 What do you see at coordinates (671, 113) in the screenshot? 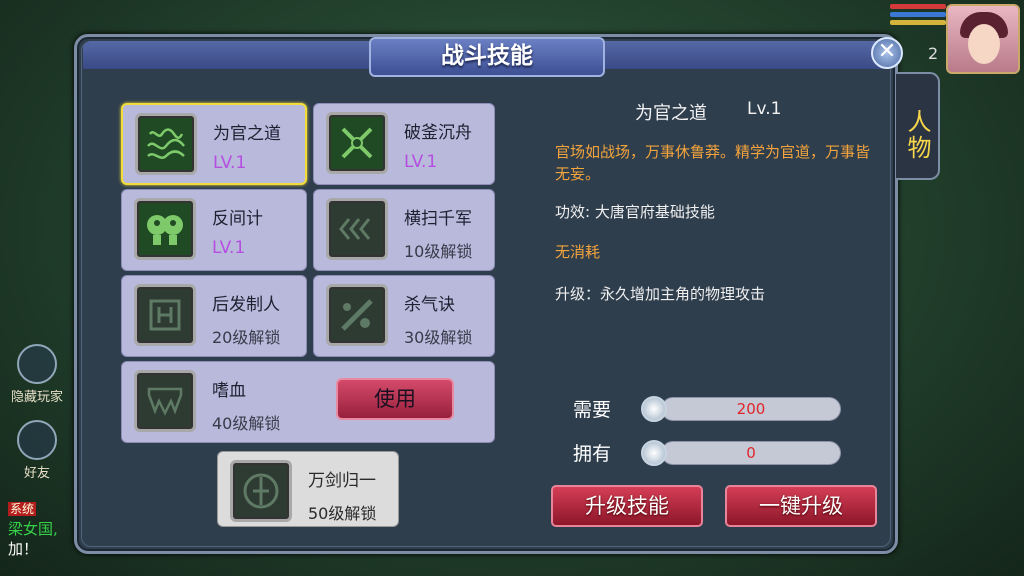
I see `detail-skill-name: 为官之道` at bounding box center [671, 113].